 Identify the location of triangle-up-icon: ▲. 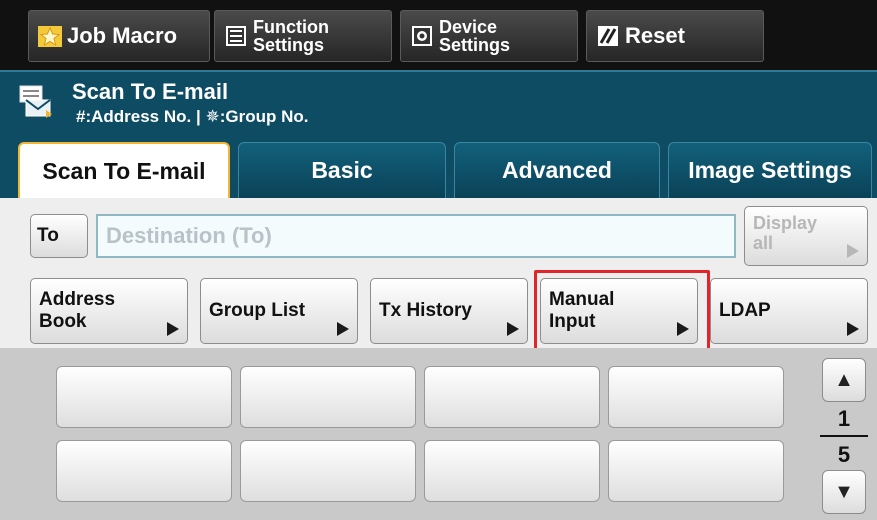
(844, 379).